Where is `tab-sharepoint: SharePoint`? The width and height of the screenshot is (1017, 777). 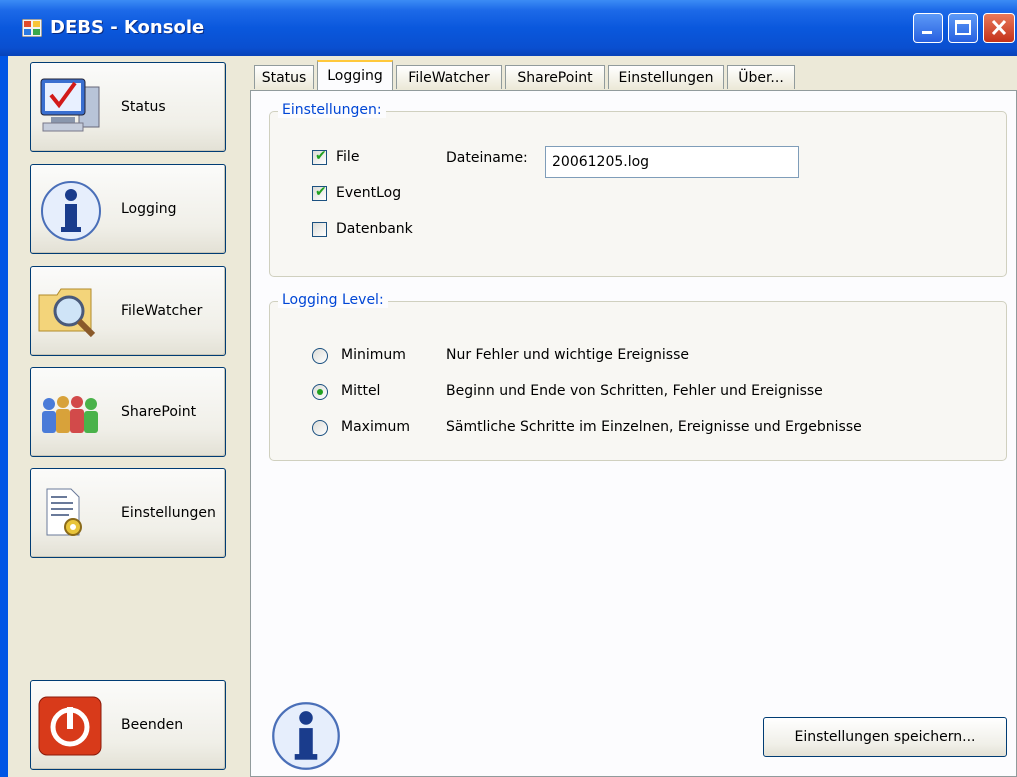
tab-sharepoint: SharePoint is located at coordinates (555, 77).